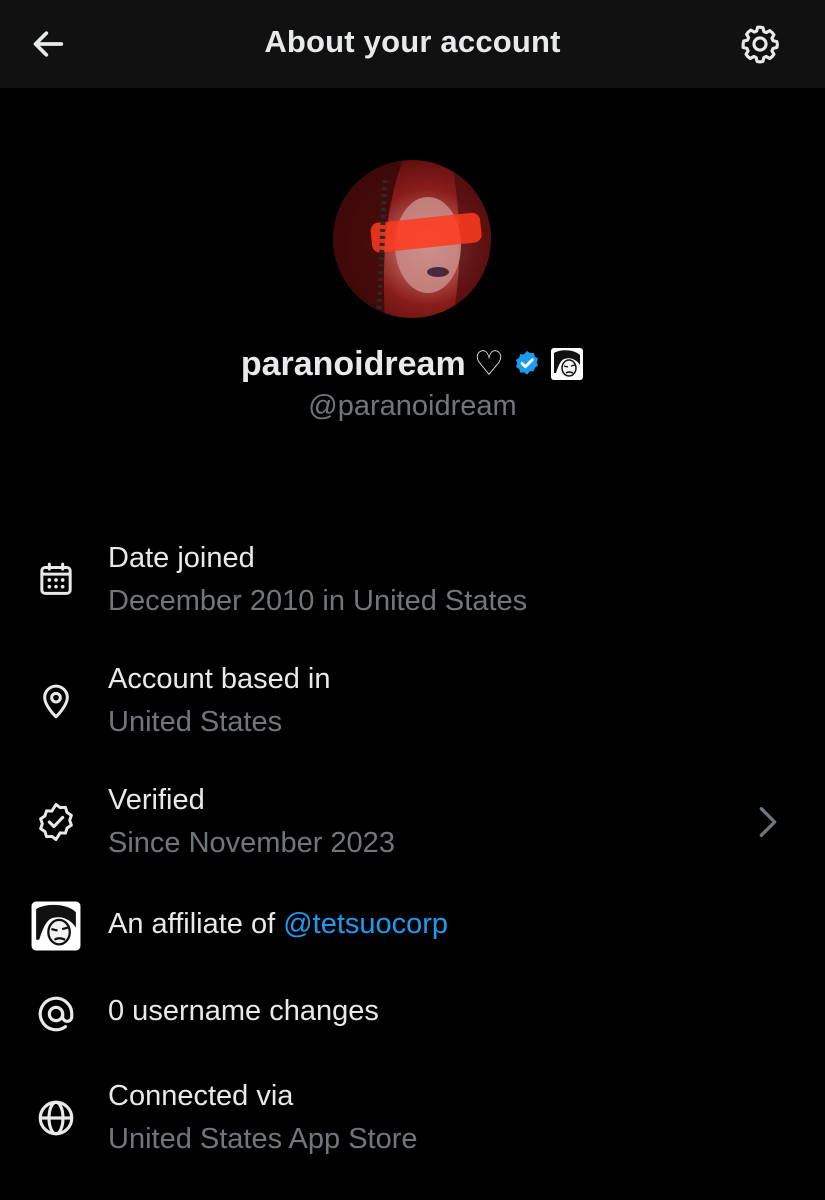 This screenshot has width=825, height=1200. What do you see at coordinates (56, 822) in the screenshot?
I see `verified-badge-outline-icon` at bounding box center [56, 822].